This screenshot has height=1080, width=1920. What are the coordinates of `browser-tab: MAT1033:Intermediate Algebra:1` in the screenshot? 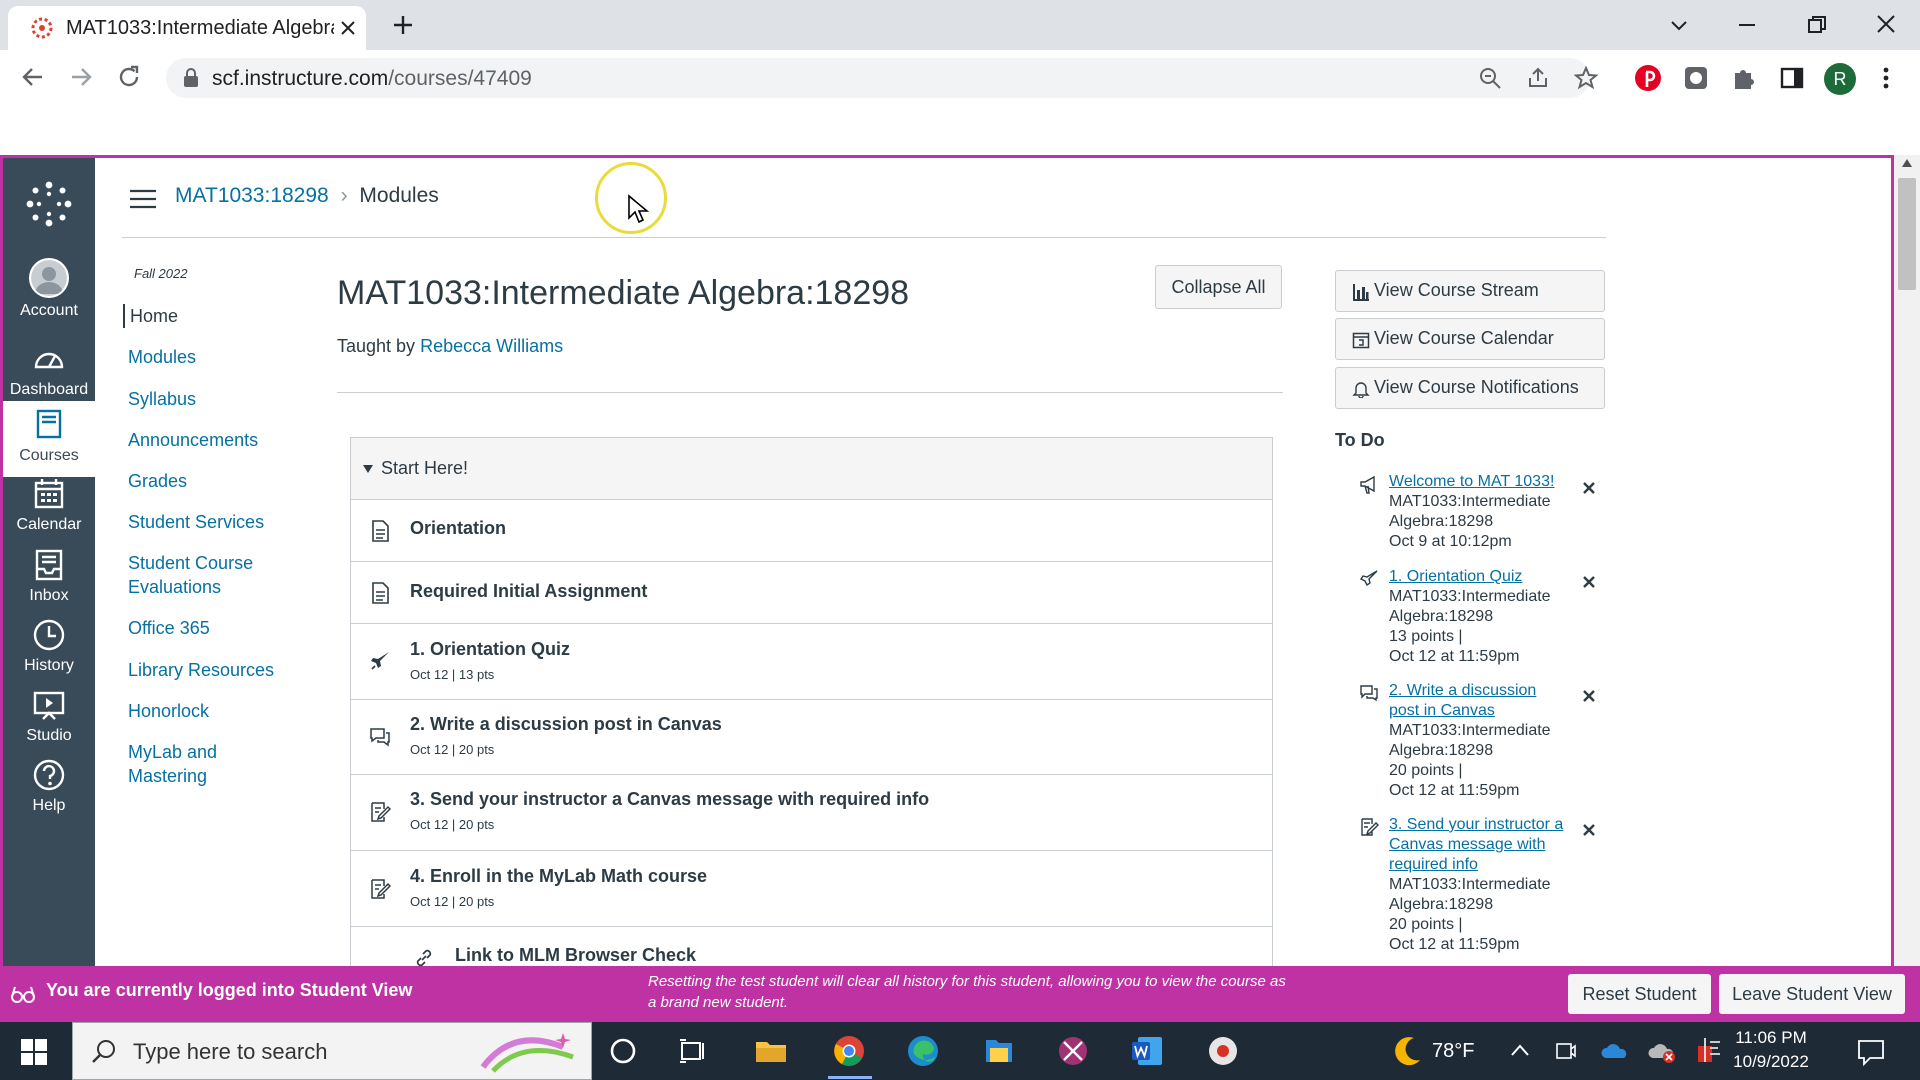 It's located at (187, 28).